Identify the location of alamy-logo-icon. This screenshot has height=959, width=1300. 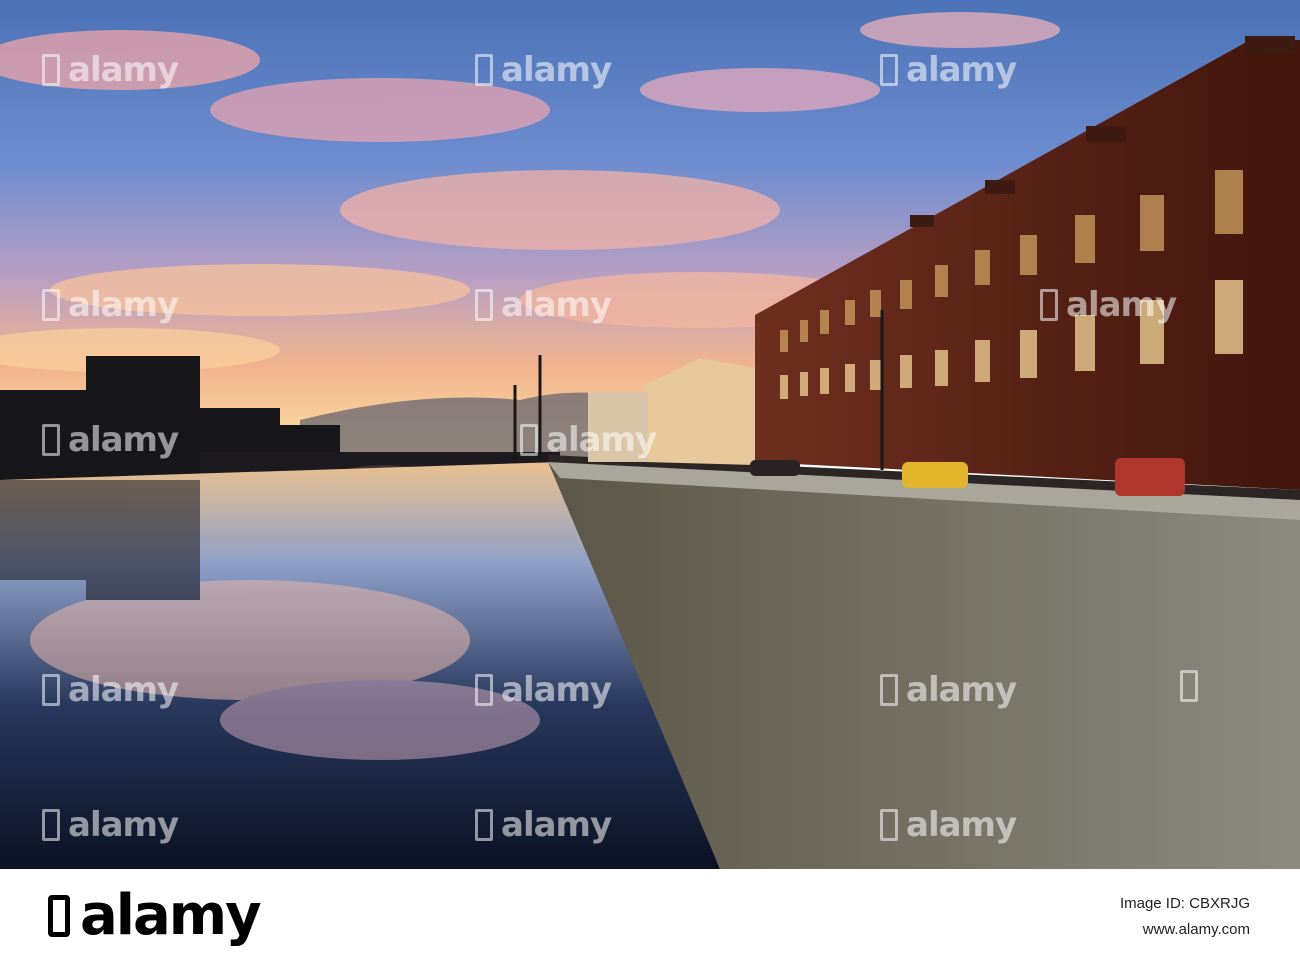
(59, 915).